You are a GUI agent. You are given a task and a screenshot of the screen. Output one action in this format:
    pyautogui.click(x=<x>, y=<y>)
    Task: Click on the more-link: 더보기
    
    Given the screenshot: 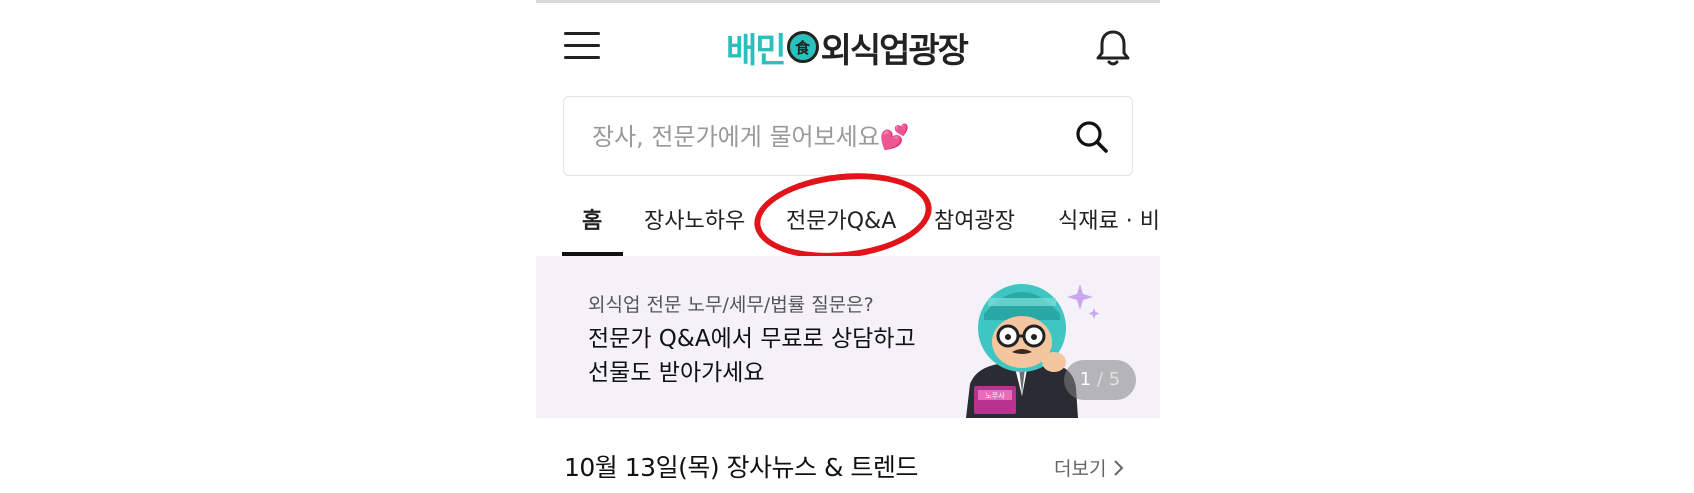 What is the action you would take?
    pyautogui.click(x=1089, y=467)
    